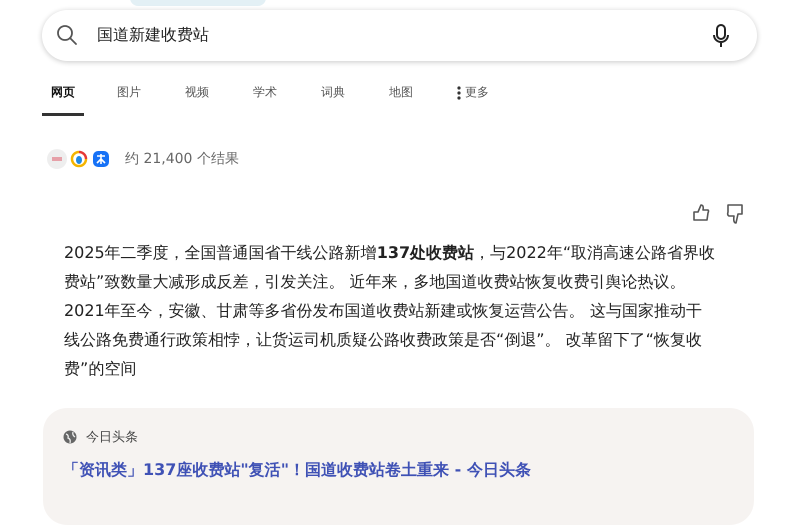 The image size is (799, 532). What do you see at coordinates (334, 96) in the screenshot?
I see `tab: 词典` at bounding box center [334, 96].